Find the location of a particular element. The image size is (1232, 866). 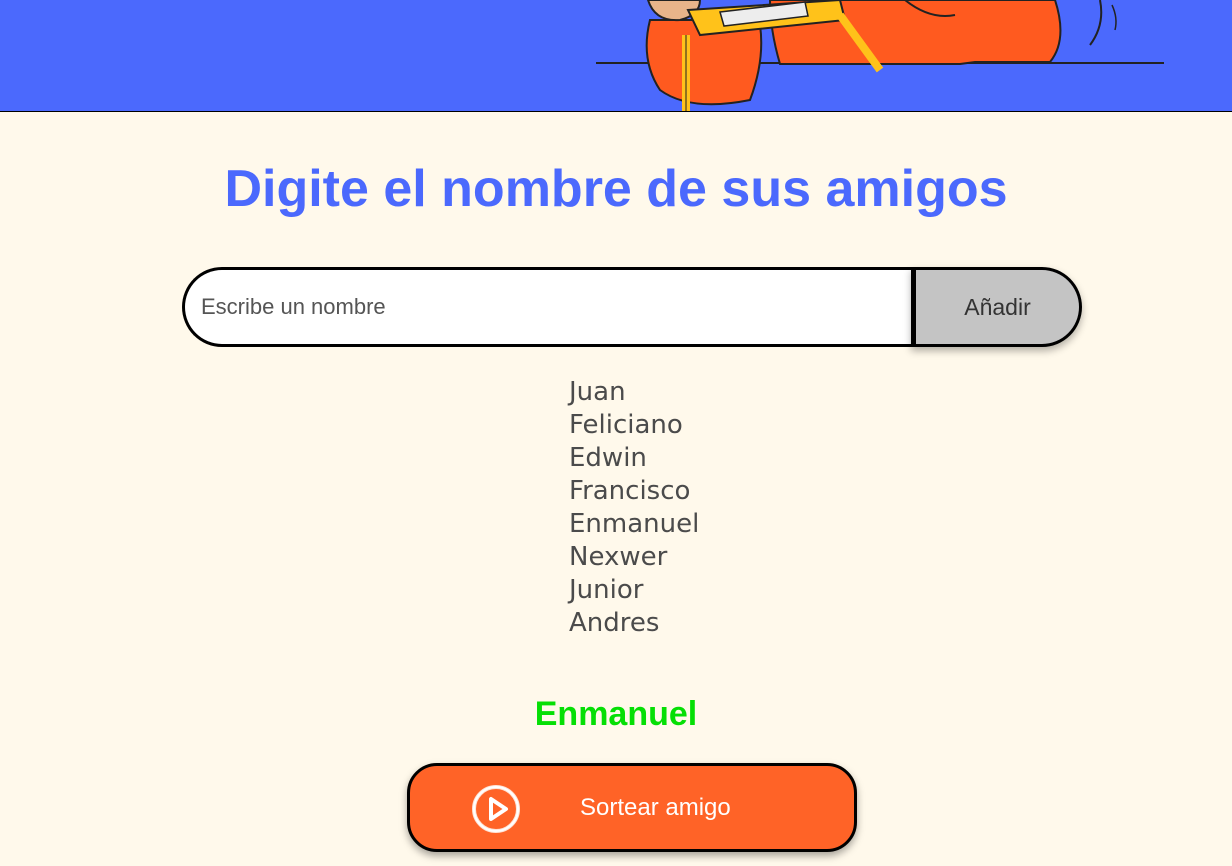

list-item: Feliciano is located at coordinates (626, 425).